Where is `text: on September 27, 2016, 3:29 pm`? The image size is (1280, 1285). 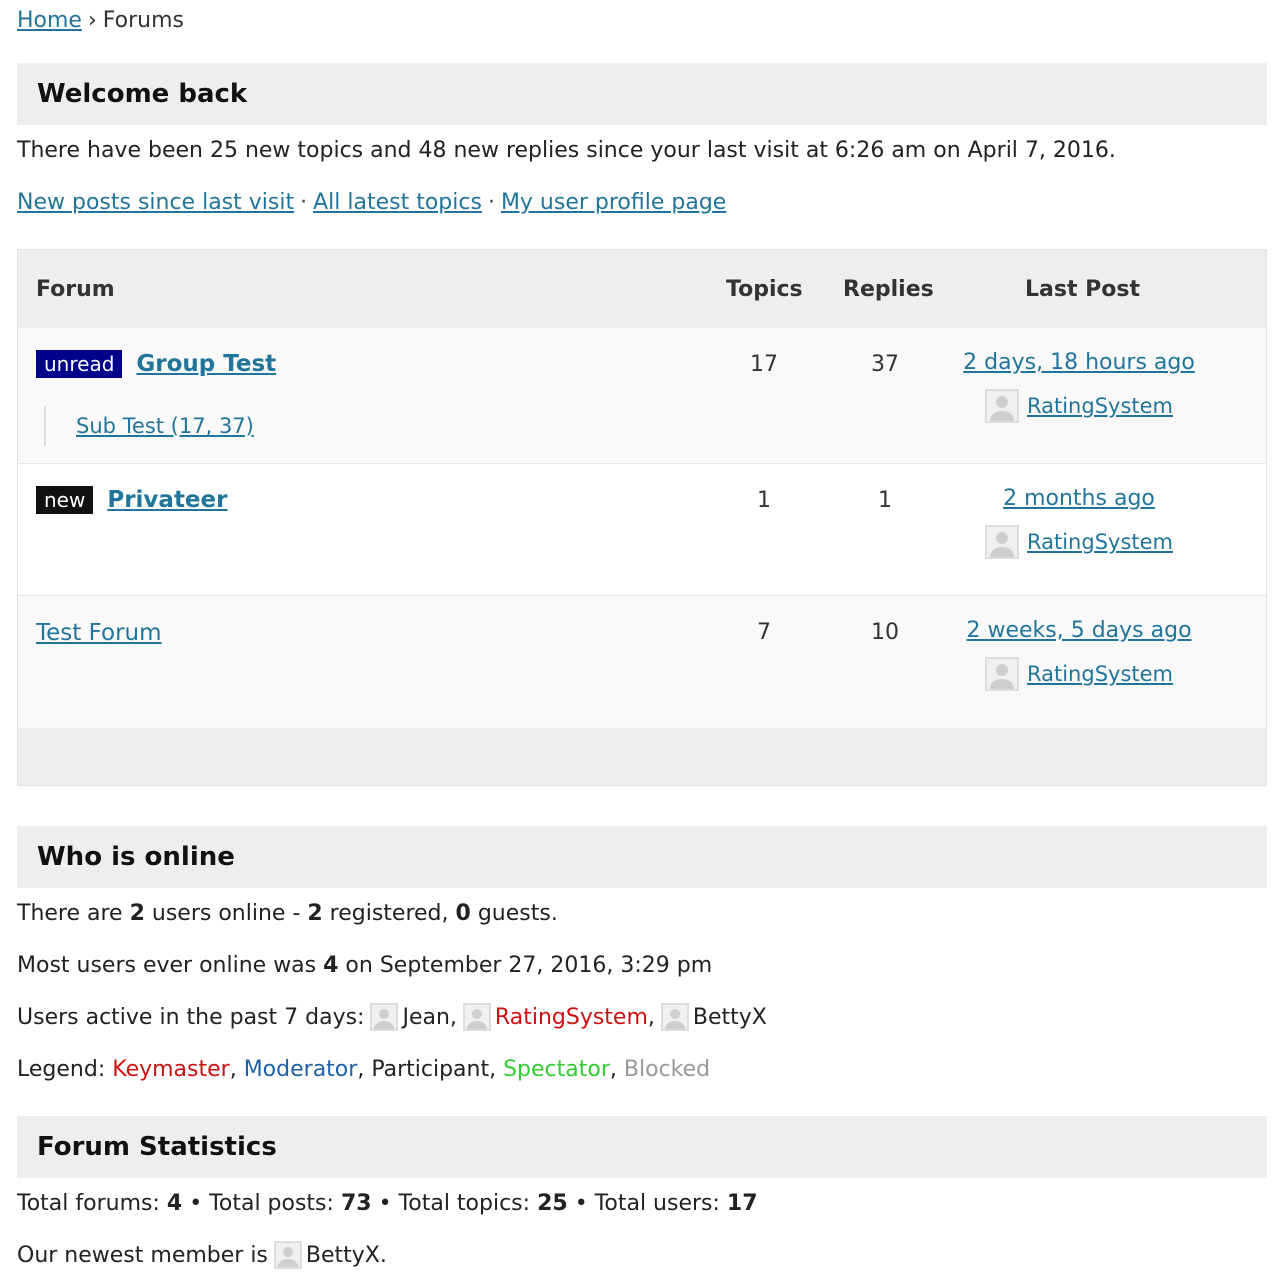
text: on September 27, 2016, 3:29 pm is located at coordinates (525, 965).